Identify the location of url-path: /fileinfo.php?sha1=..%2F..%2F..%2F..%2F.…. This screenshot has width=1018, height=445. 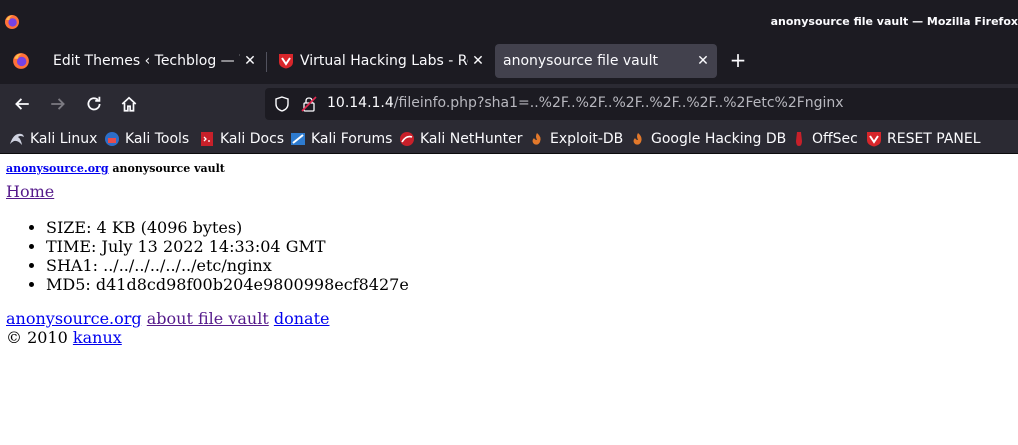
(618, 103).